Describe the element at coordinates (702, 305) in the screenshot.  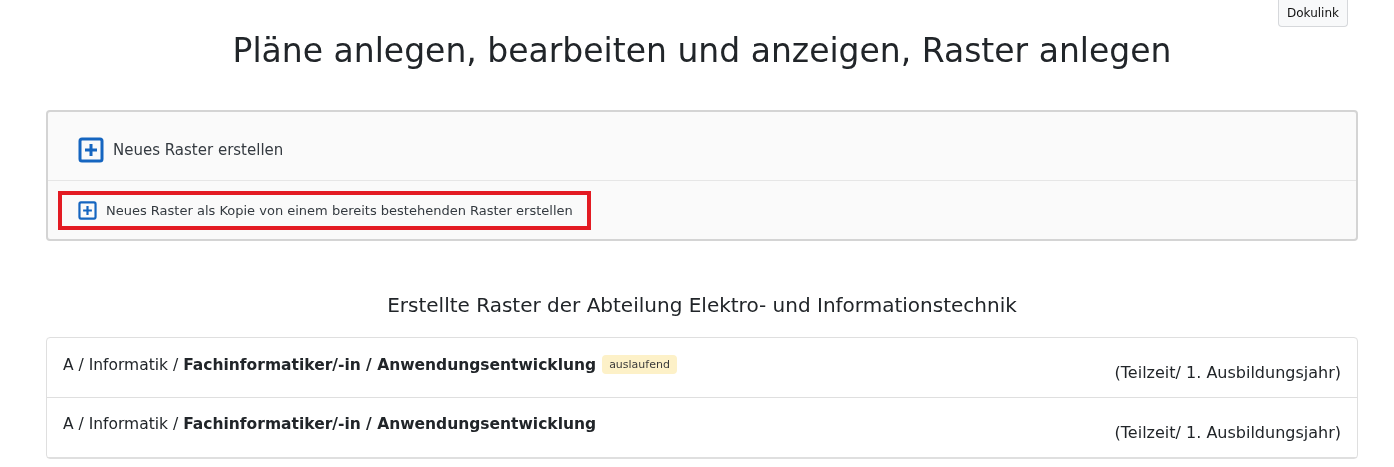
I see `section-heading: Erstellte Raster der Abteilung Elektro- und Informationstechnik` at that location.